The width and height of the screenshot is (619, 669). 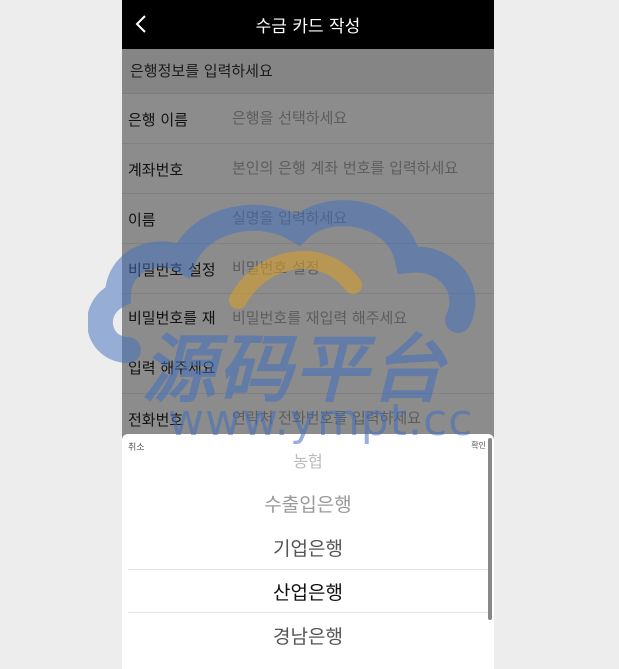 I want to click on picker-option: 기업은행, so click(x=308, y=547).